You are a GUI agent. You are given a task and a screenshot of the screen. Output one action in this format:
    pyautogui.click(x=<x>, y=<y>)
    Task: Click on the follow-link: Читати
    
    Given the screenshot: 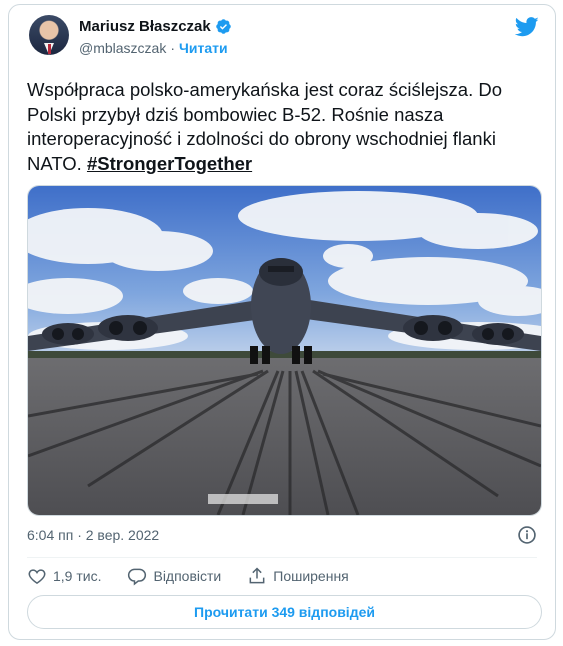 What is the action you would take?
    pyautogui.click(x=203, y=48)
    